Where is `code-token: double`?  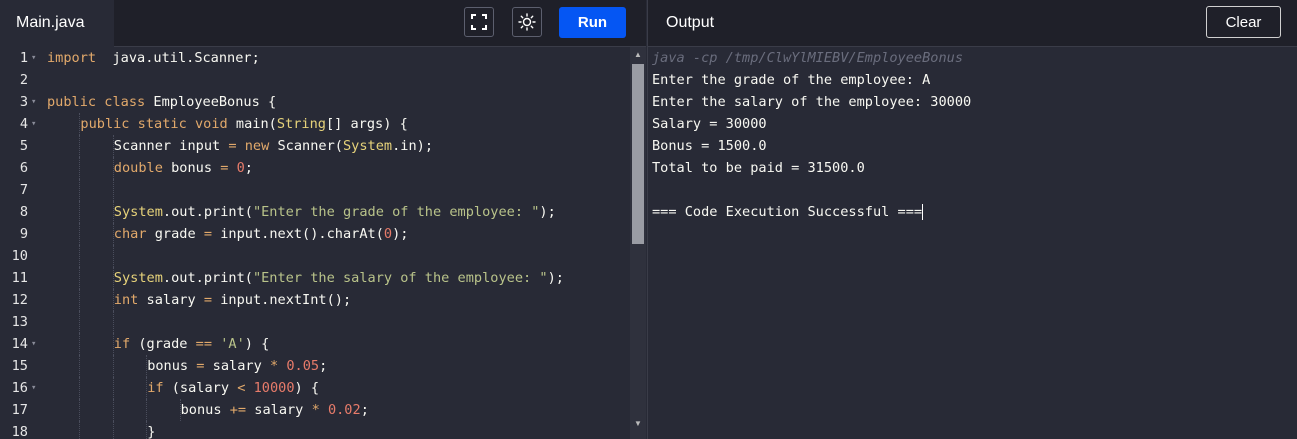
code-token: double is located at coordinates (138, 168).